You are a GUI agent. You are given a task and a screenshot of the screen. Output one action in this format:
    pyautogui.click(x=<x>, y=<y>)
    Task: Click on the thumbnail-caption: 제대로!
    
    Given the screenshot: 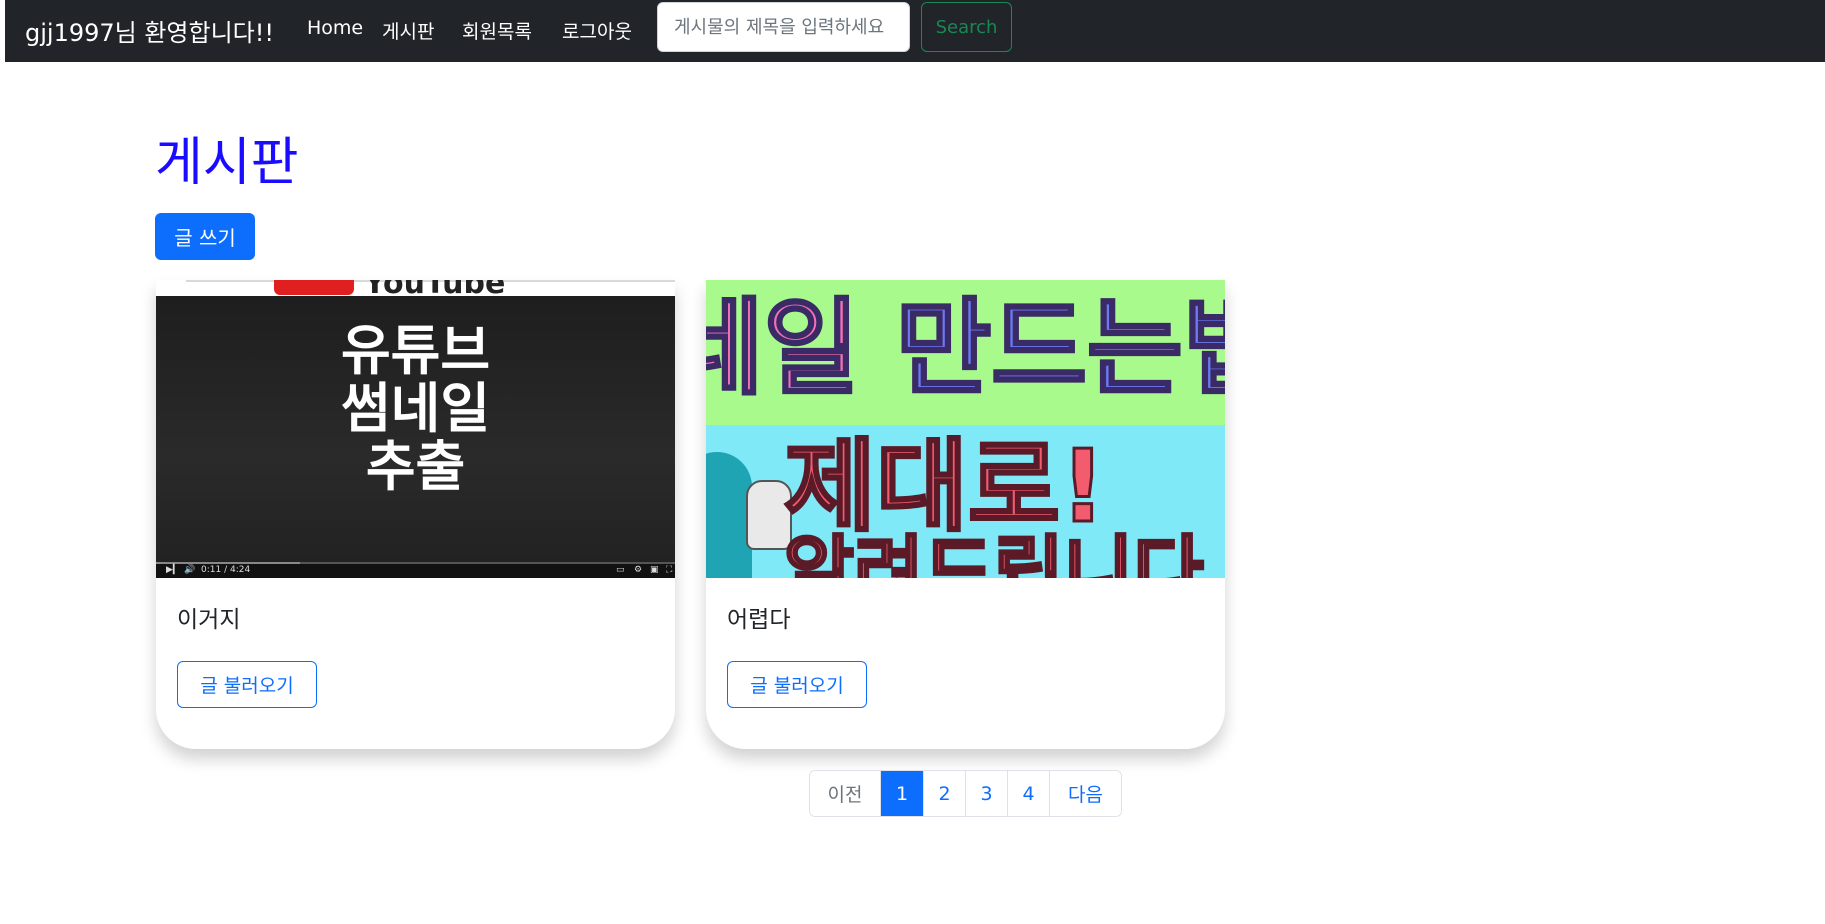 What is the action you would take?
    pyautogui.click(x=945, y=486)
    